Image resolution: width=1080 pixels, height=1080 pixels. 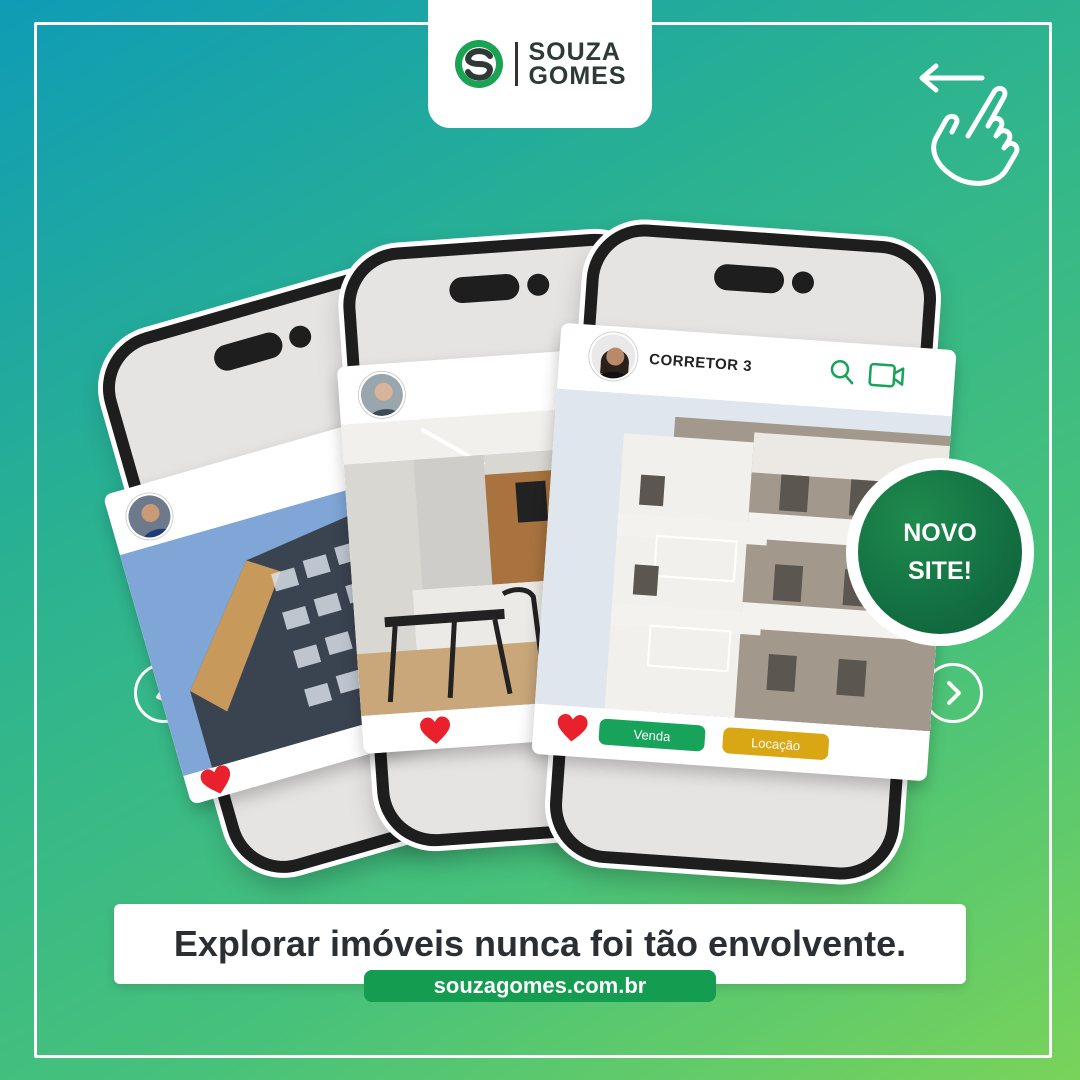 What do you see at coordinates (842, 372) in the screenshot?
I see `search-icon` at bounding box center [842, 372].